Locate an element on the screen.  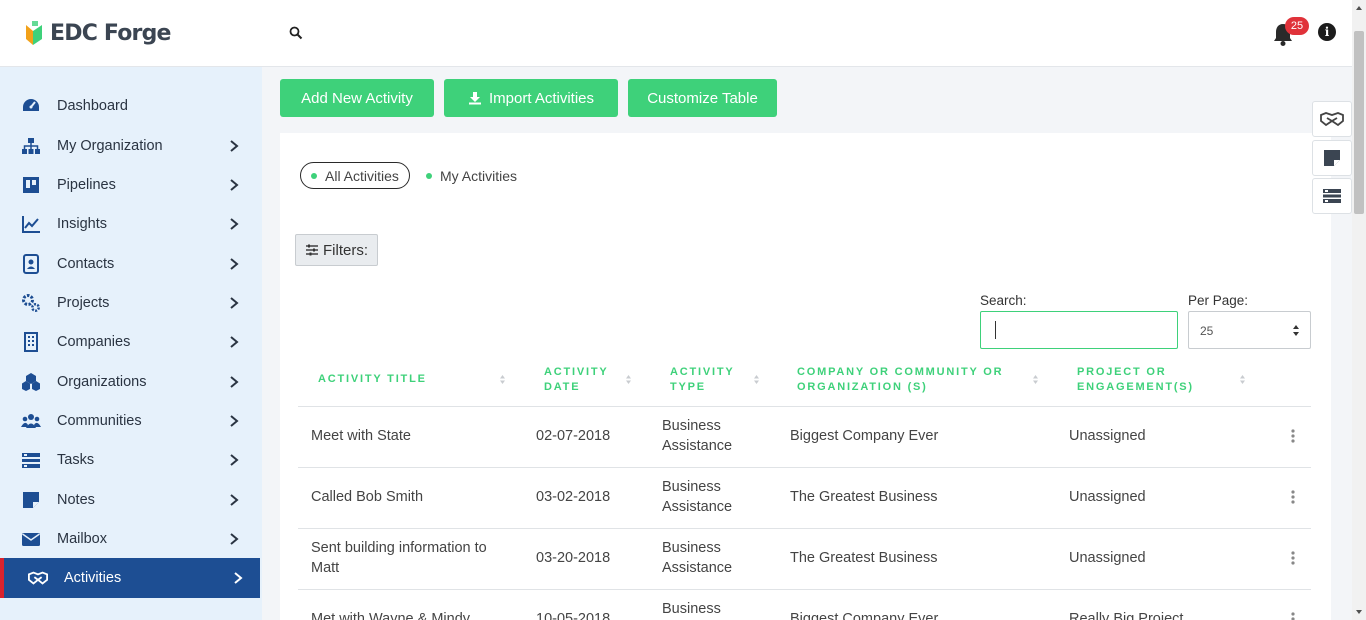
sidebar-item-projects: Projects is located at coordinates (130, 303).